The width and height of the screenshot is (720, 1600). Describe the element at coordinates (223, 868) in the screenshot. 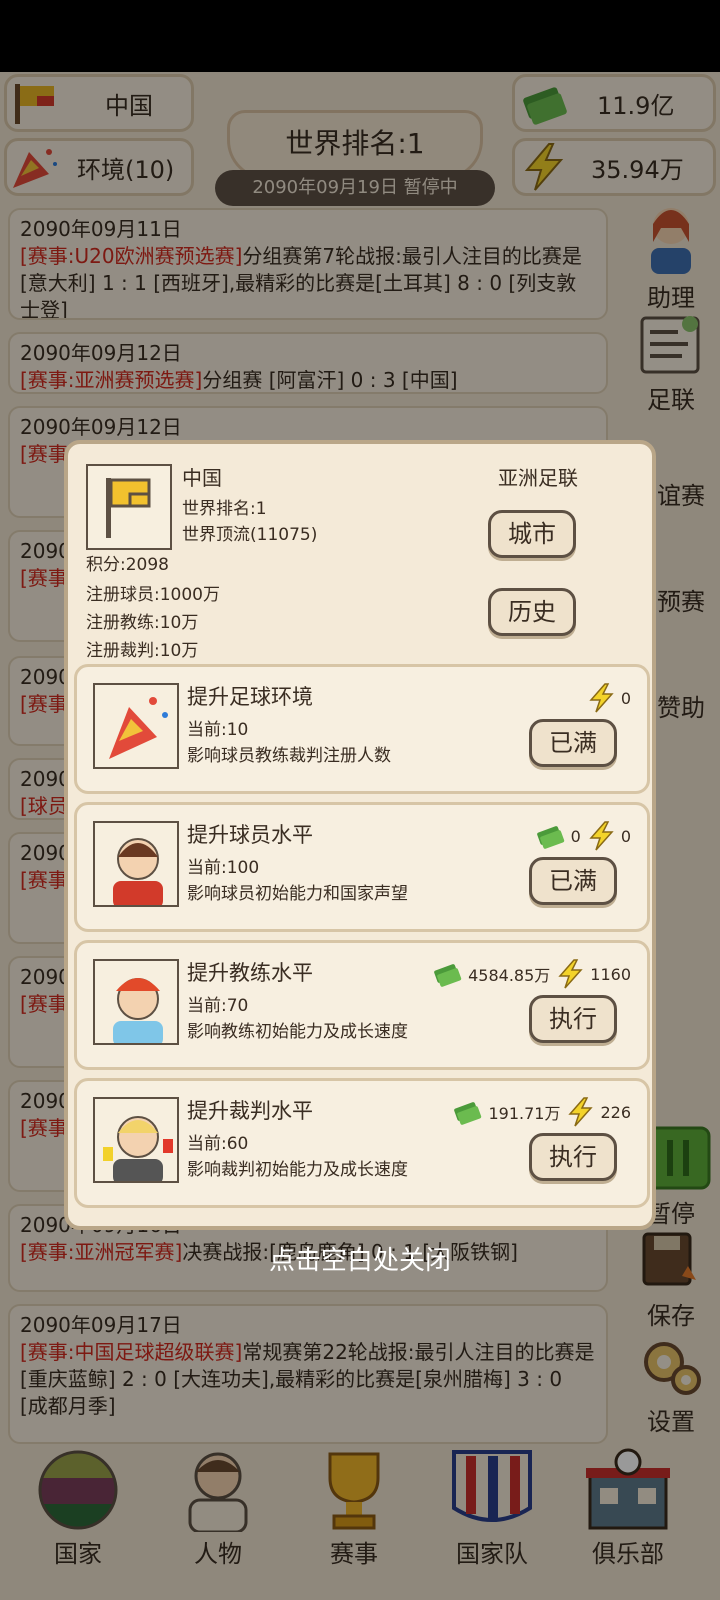

I see `upgrade-current: 当前:100` at that location.